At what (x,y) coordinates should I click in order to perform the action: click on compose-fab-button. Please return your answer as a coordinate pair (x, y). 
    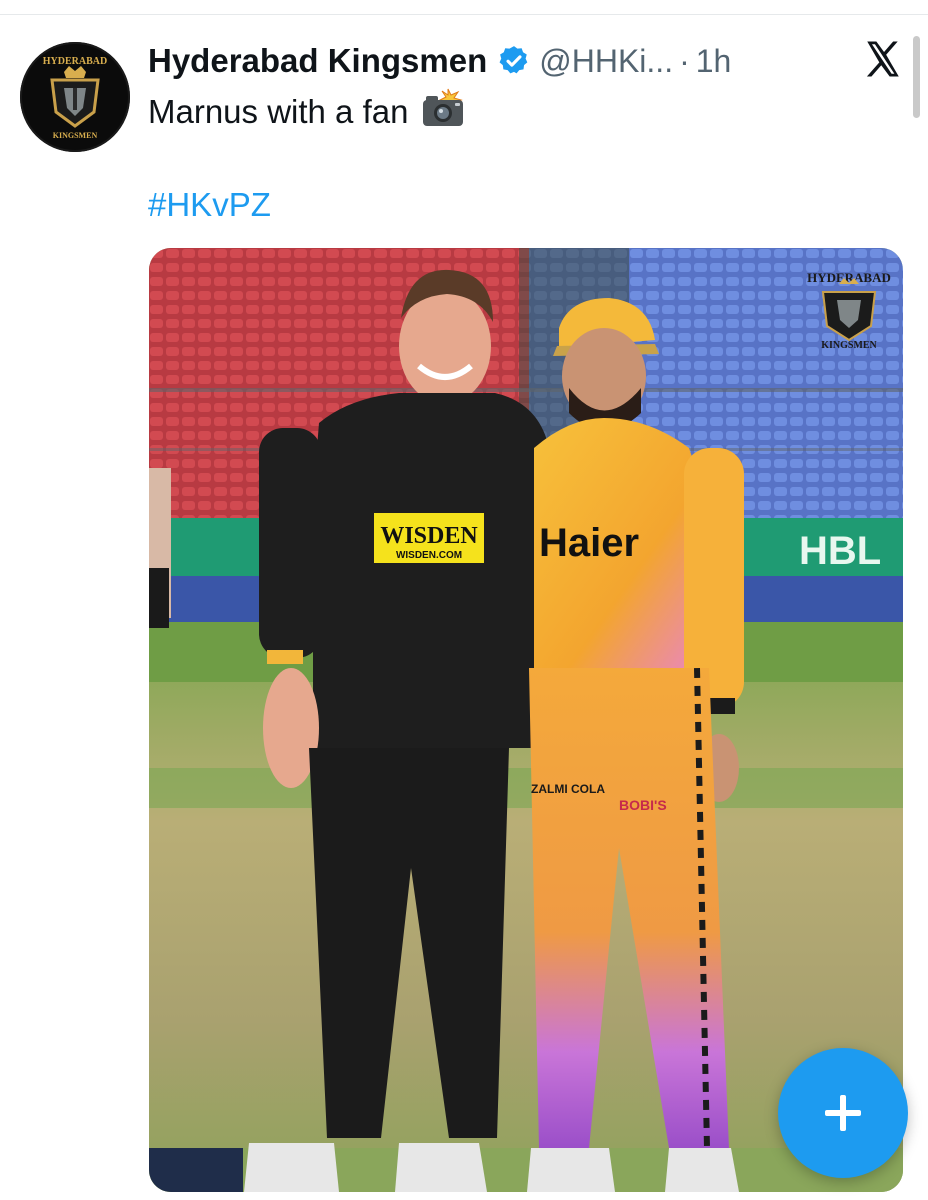
    Looking at the image, I should click on (843, 1113).